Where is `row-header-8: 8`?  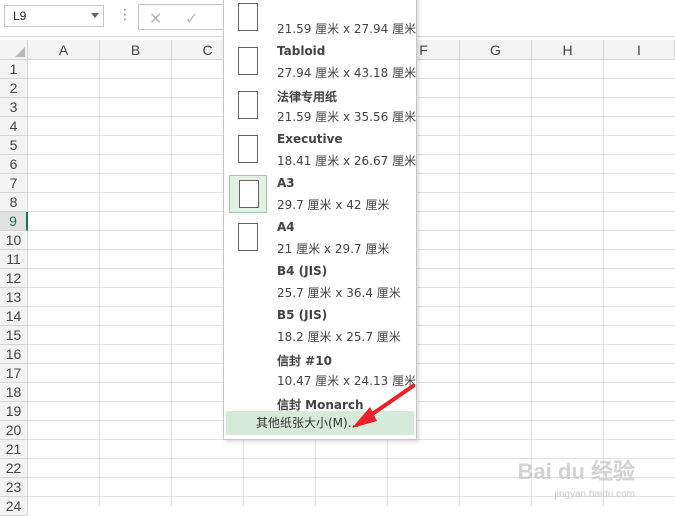
row-header-8: 8 is located at coordinates (14, 202).